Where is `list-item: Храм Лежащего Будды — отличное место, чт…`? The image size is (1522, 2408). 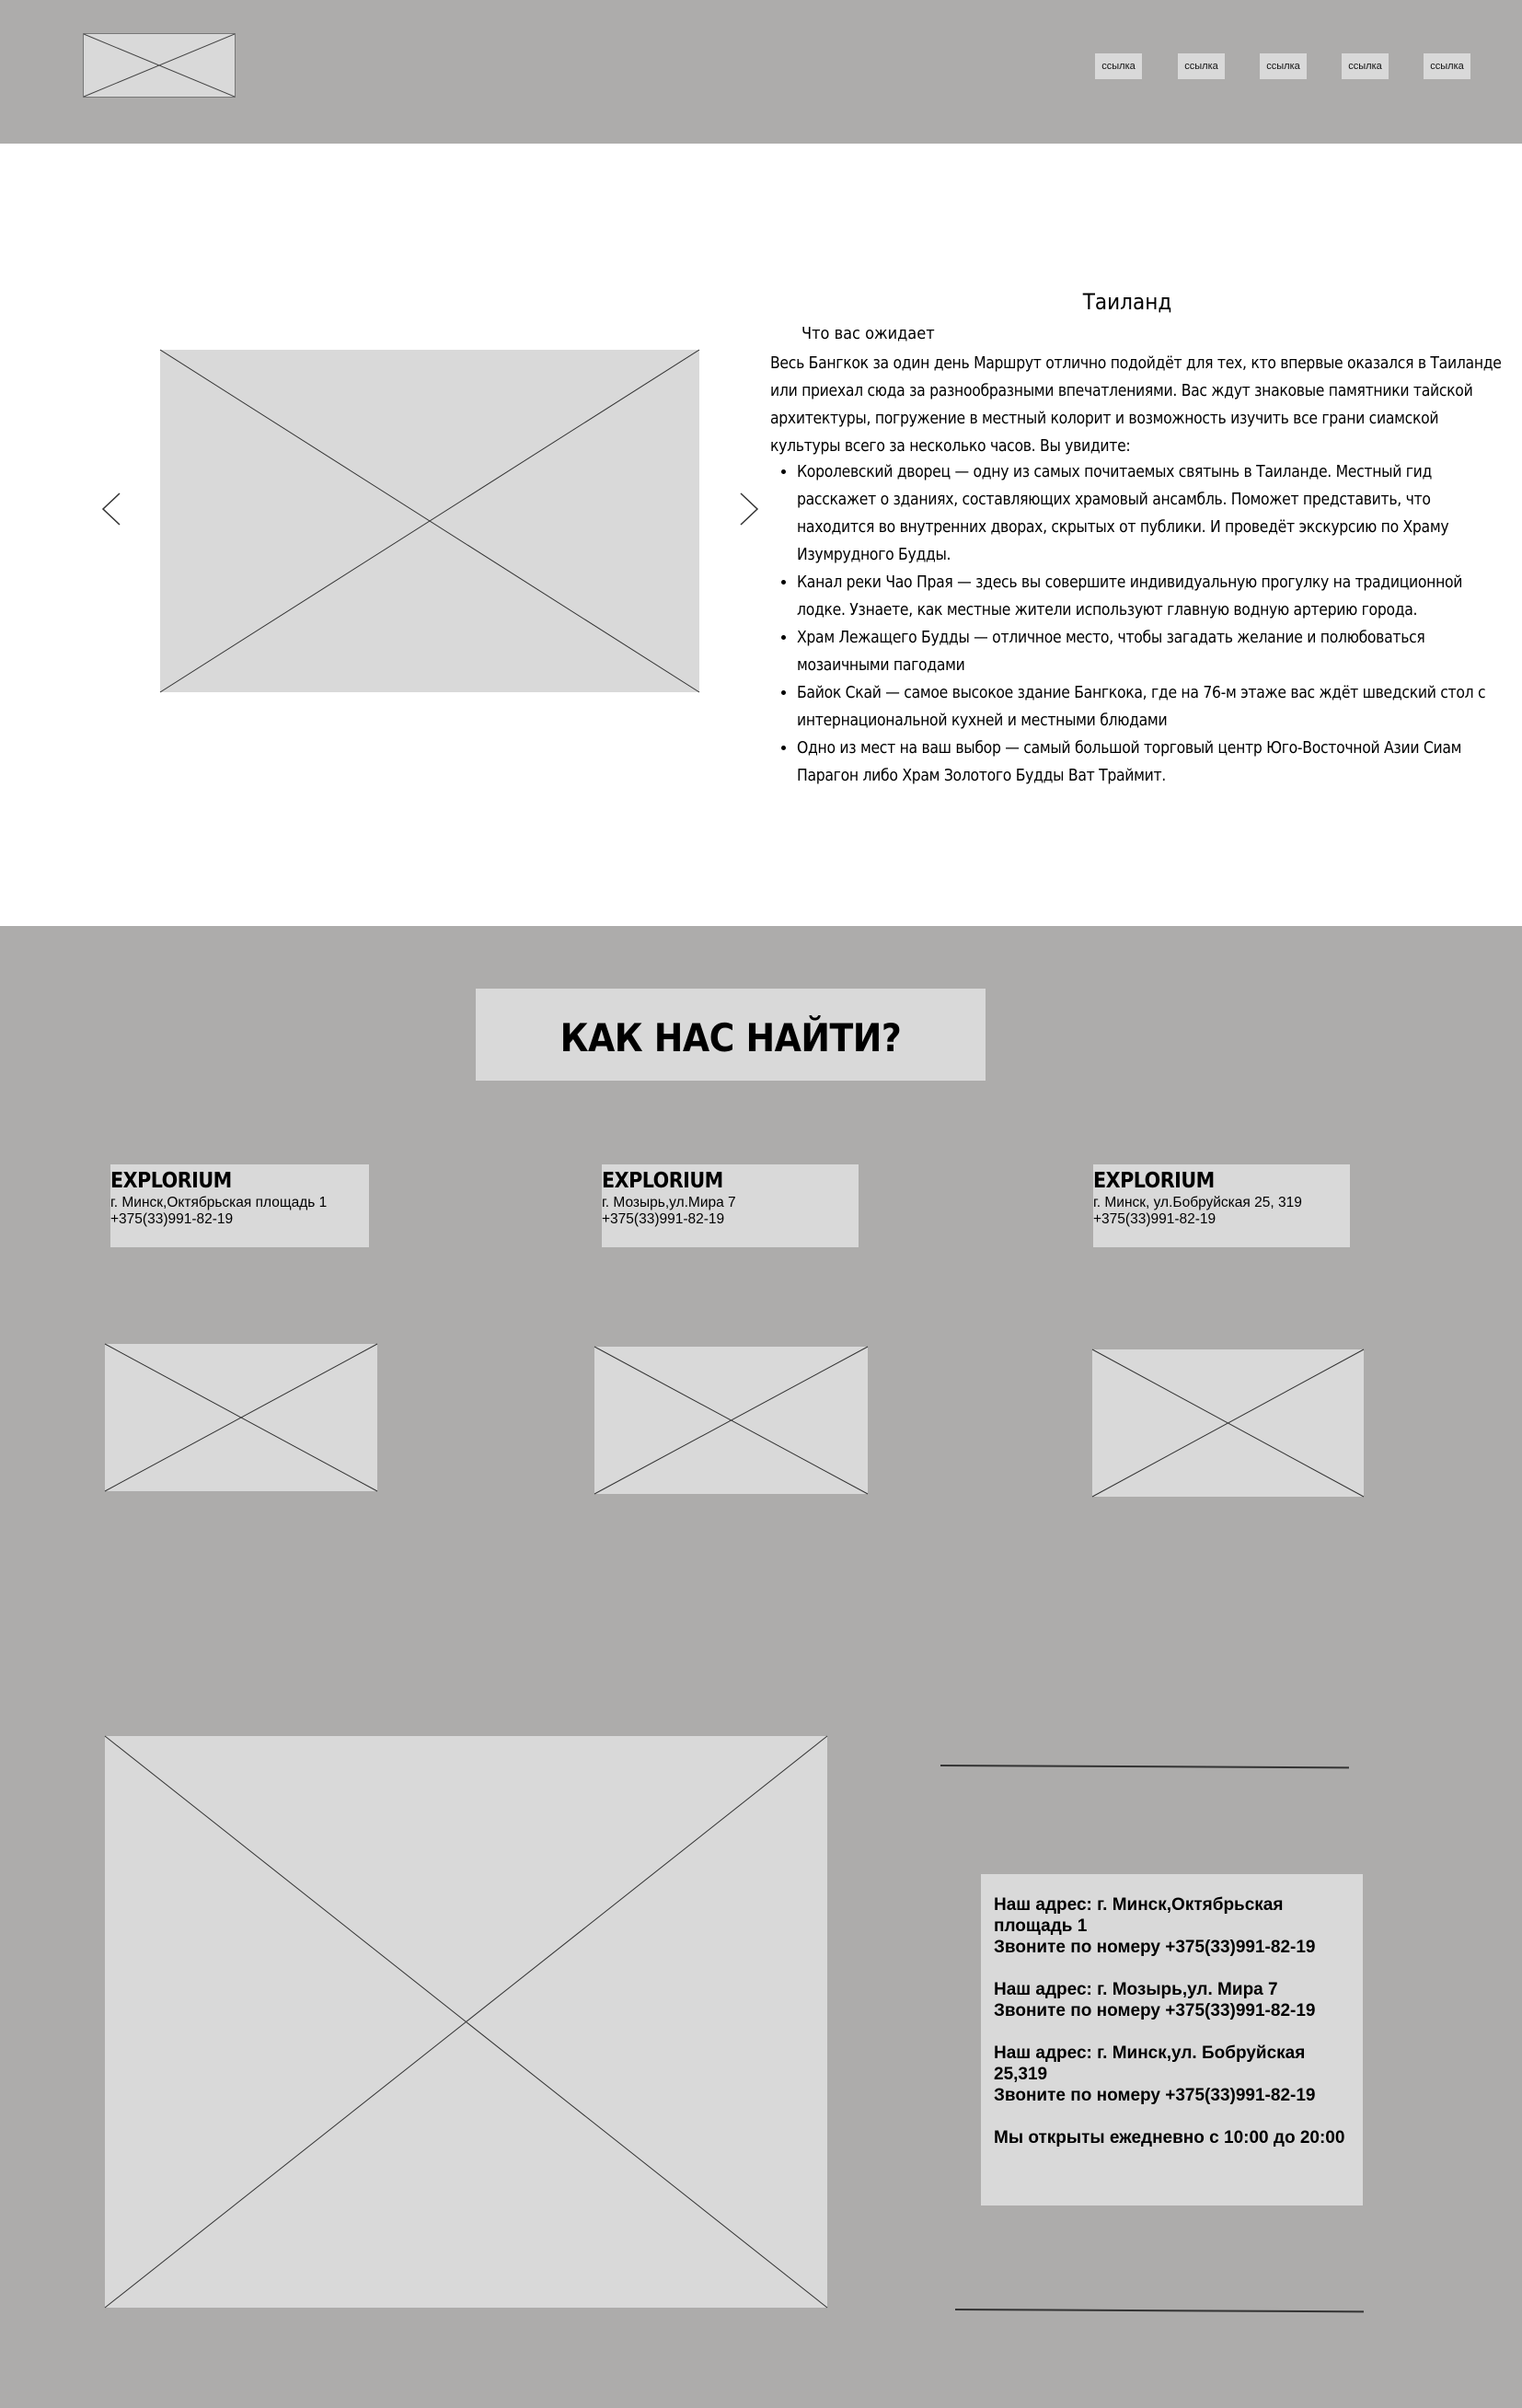 list-item: Храм Лежащего Будды — отличное место, чт… is located at coordinates (1151, 651).